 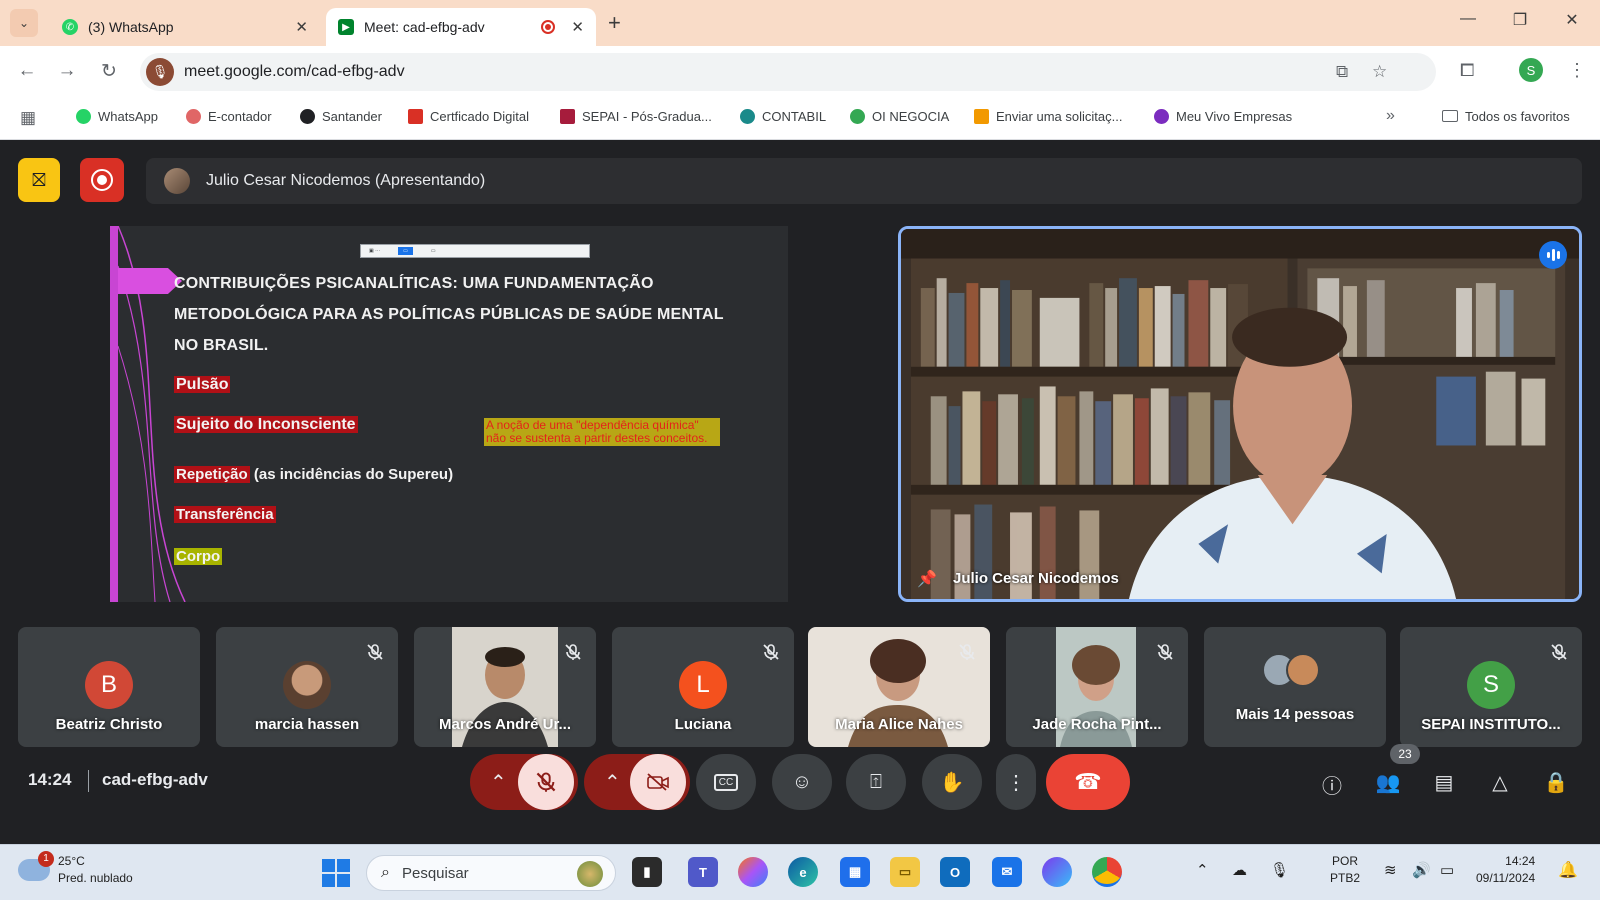 I want to click on tab-meet: ▶ Meet: cad-efbg-adv ✕, so click(x=461, y=27).